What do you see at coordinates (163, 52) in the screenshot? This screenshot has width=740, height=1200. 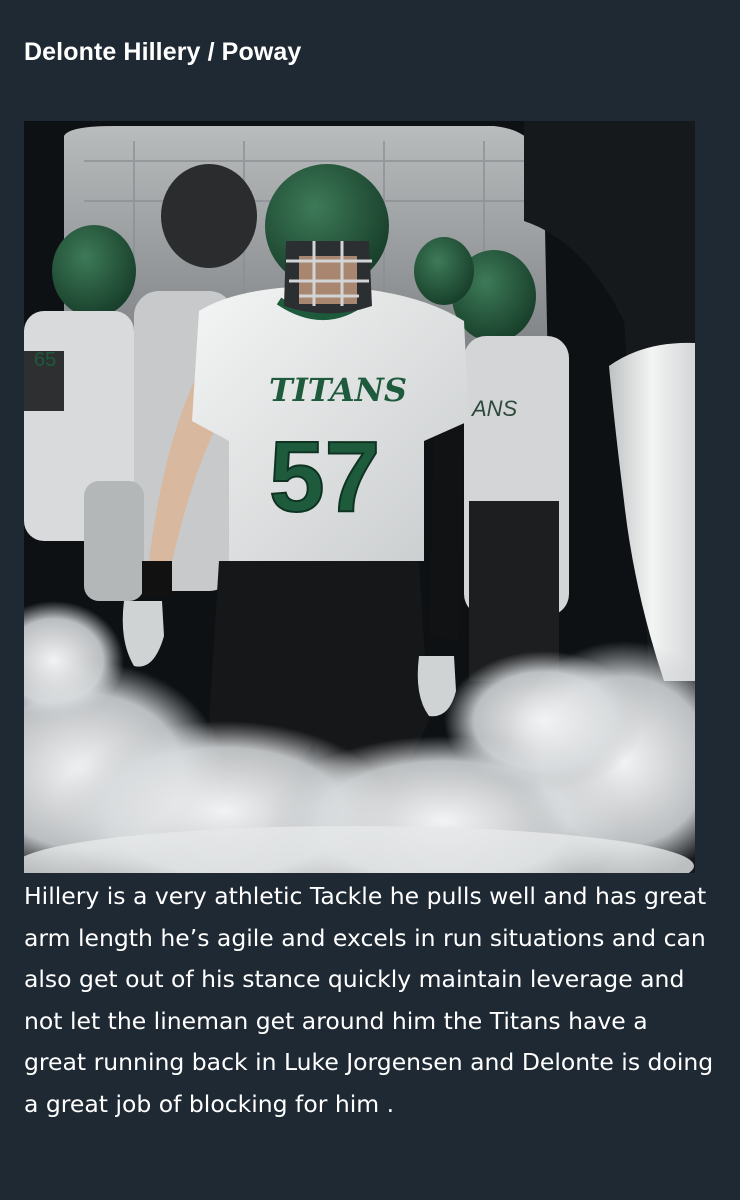 I see `article-heading: Delonte Hillery / Poway` at bounding box center [163, 52].